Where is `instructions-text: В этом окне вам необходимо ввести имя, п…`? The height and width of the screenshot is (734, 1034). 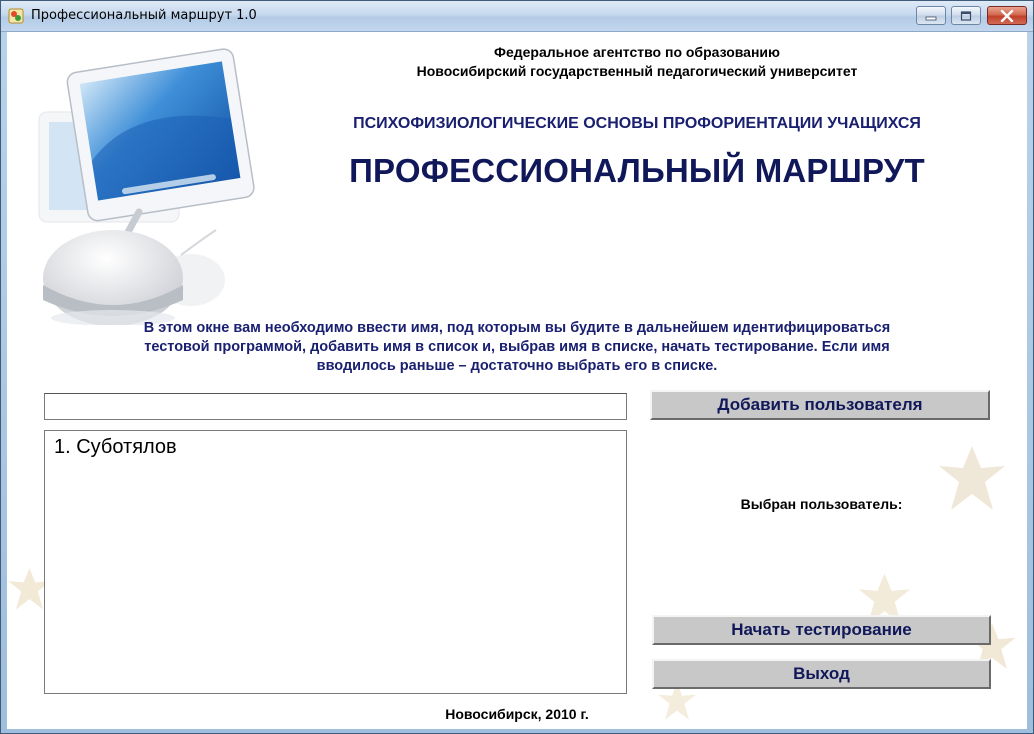
instructions-text: В этом окне вам необходимо ввести имя, п… is located at coordinates (517, 347).